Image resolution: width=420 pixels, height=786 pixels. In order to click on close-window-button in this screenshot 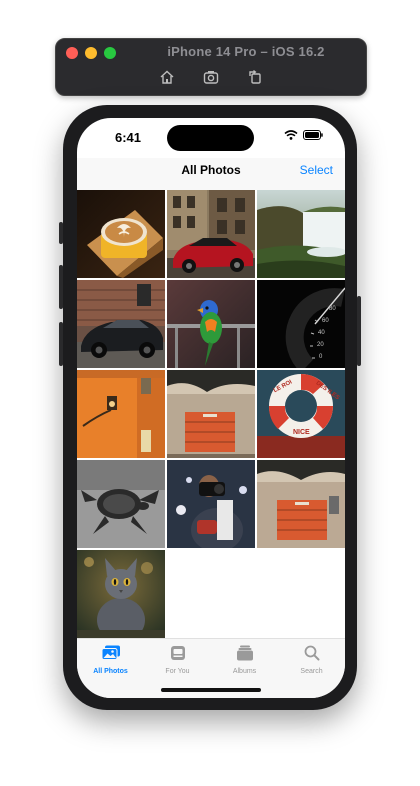, I will do `click(72, 53)`.